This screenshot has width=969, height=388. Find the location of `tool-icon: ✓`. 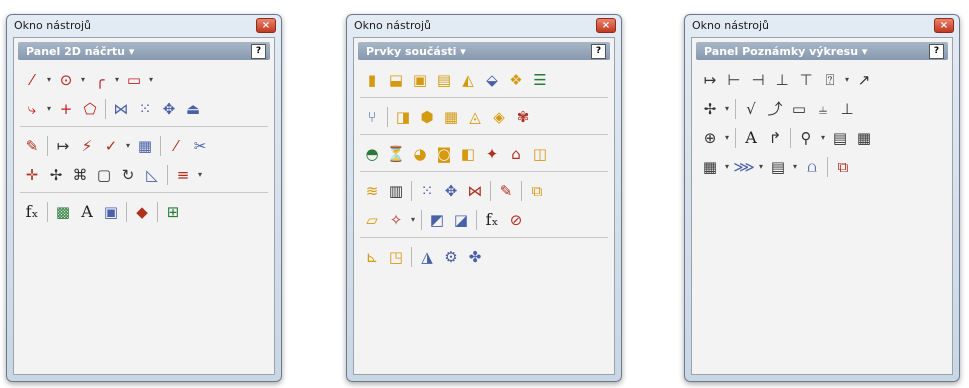

tool-icon: ✓ is located at coordinates (111, 146).